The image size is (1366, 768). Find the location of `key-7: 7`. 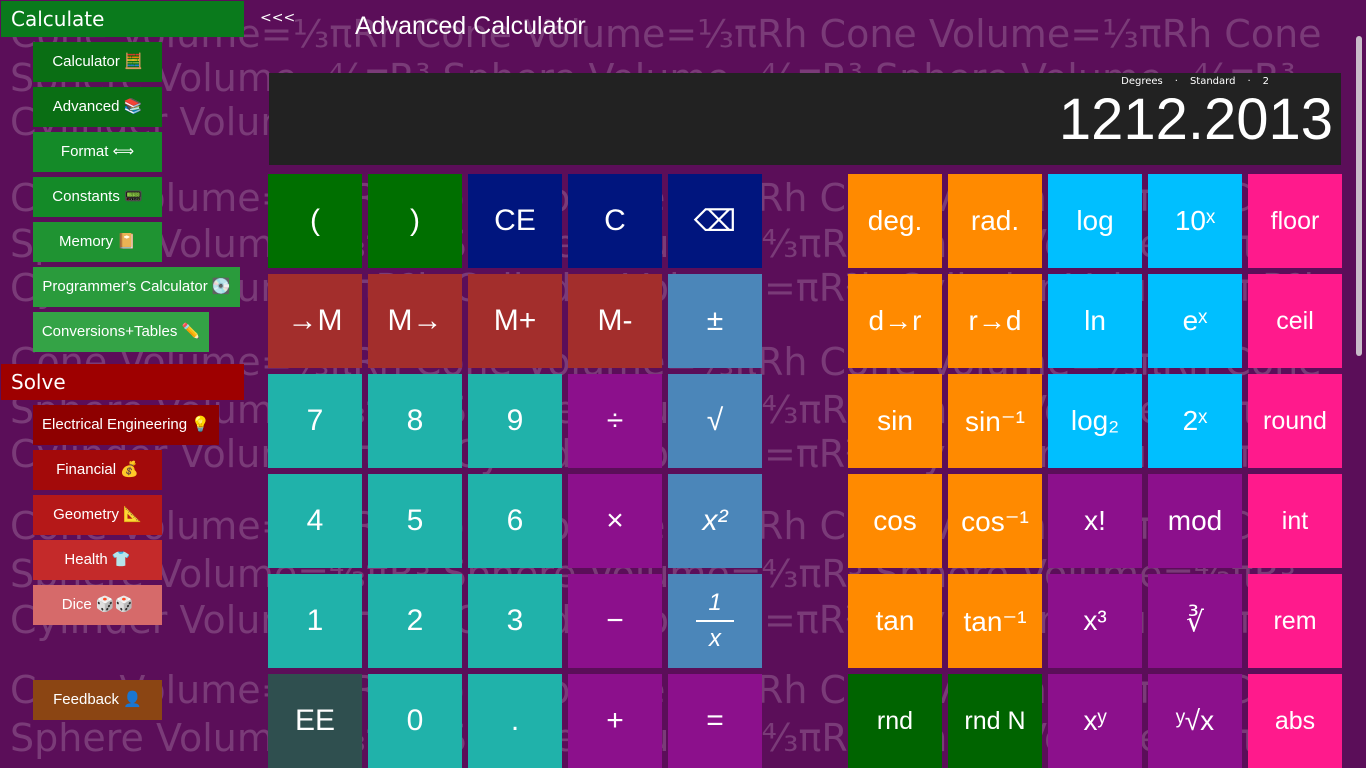

key-7: 7 is located at coordinates (315, 421).